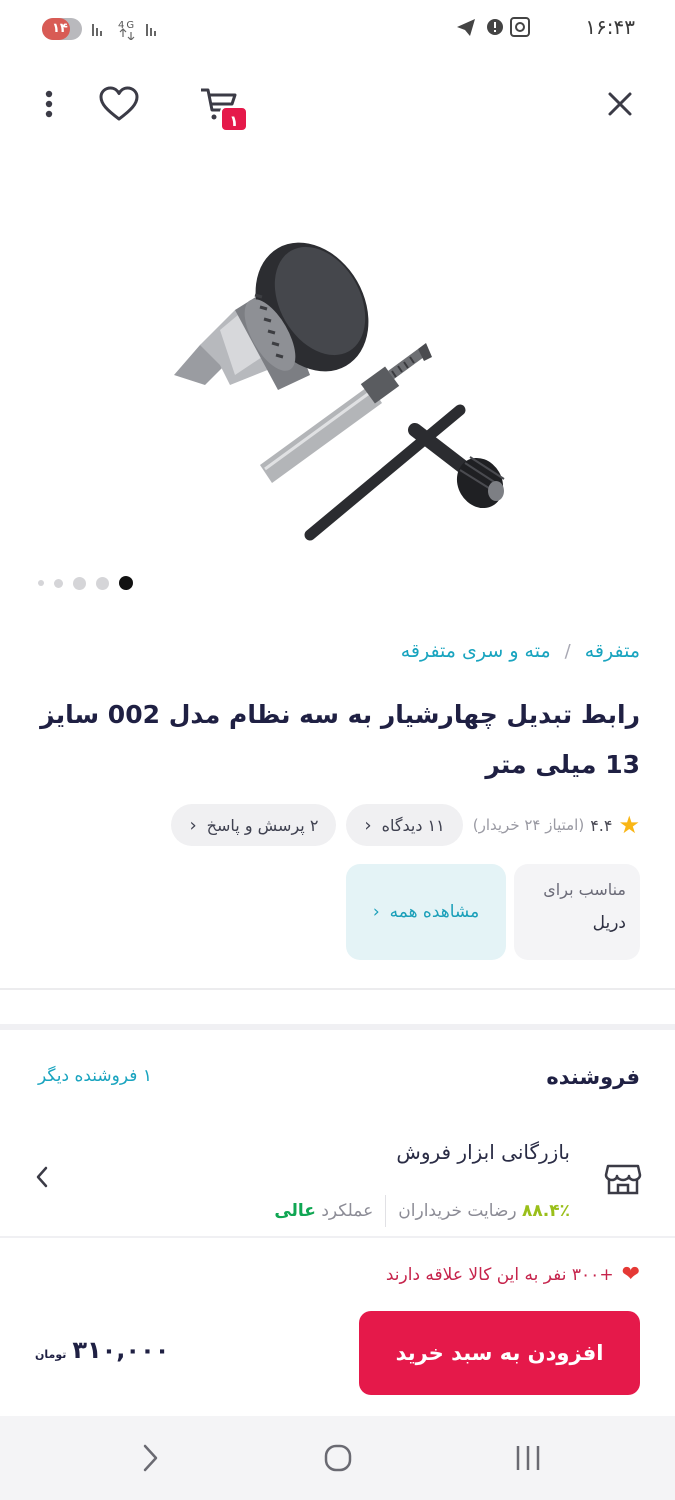 This screenshot has width=675, height=1500. I want to click on rating-count: (امتیاز ۲۴ خریدار), so click(528, 825).